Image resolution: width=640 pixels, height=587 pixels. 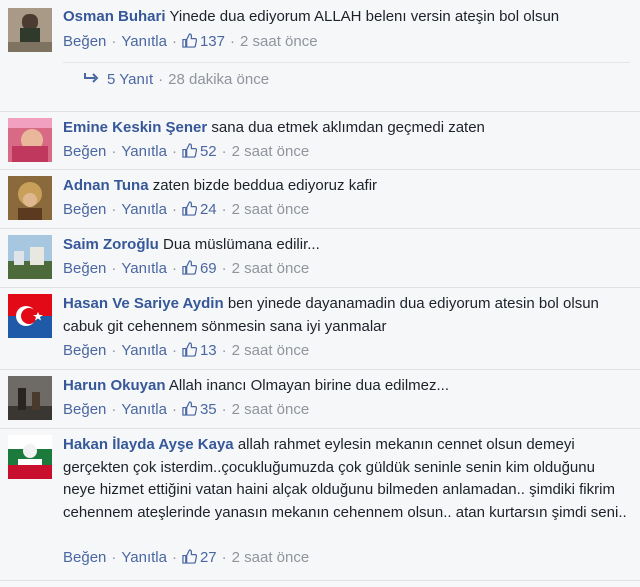 What do you see at coordinates (143, 303) in the screenshot?
I see `comment-author: Hasan Ve Sariye Aydin` at bounding box center [143, 303].